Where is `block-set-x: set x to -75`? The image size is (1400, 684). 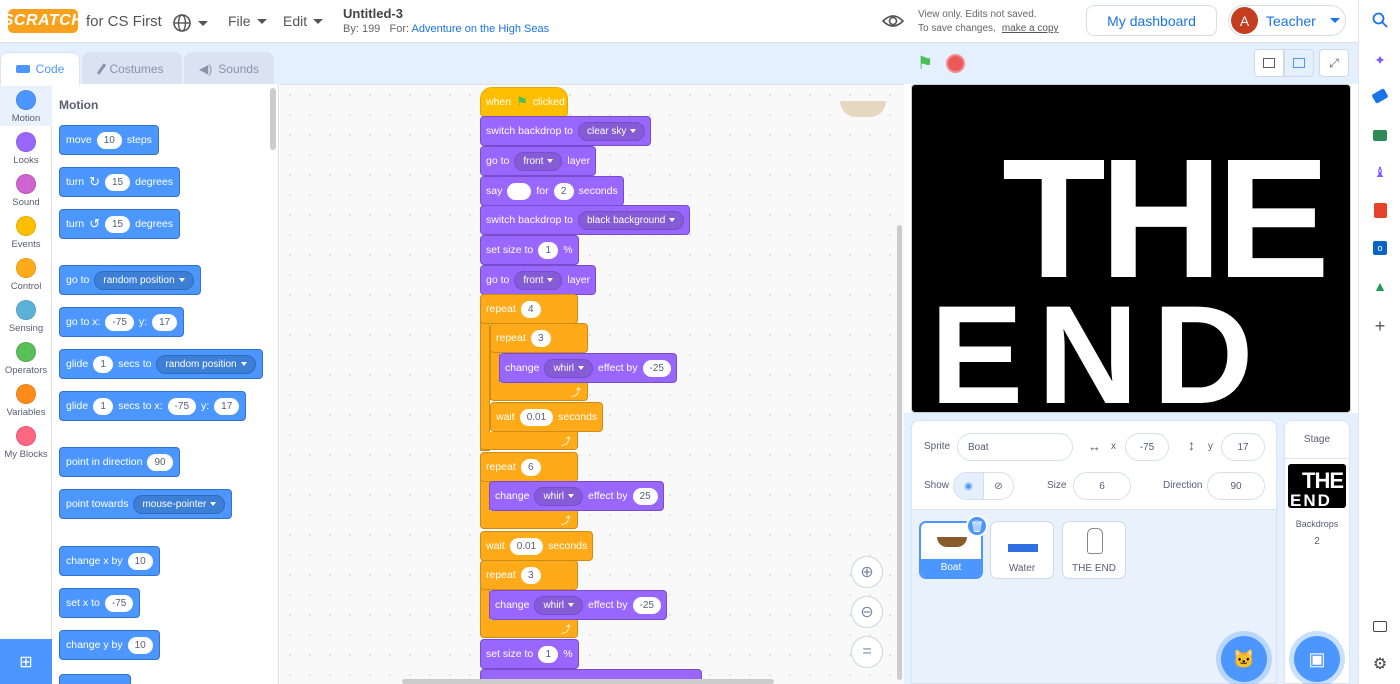 block-set-x: set x to -75 is located at coordinates (100, 603).